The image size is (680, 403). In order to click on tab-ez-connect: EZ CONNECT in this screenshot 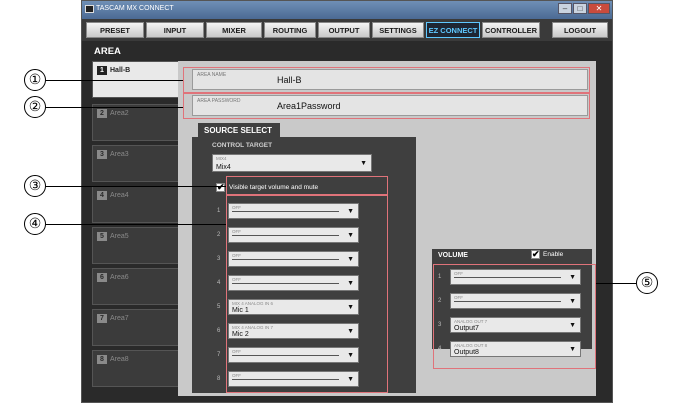, I will do `click(453, 30)`.